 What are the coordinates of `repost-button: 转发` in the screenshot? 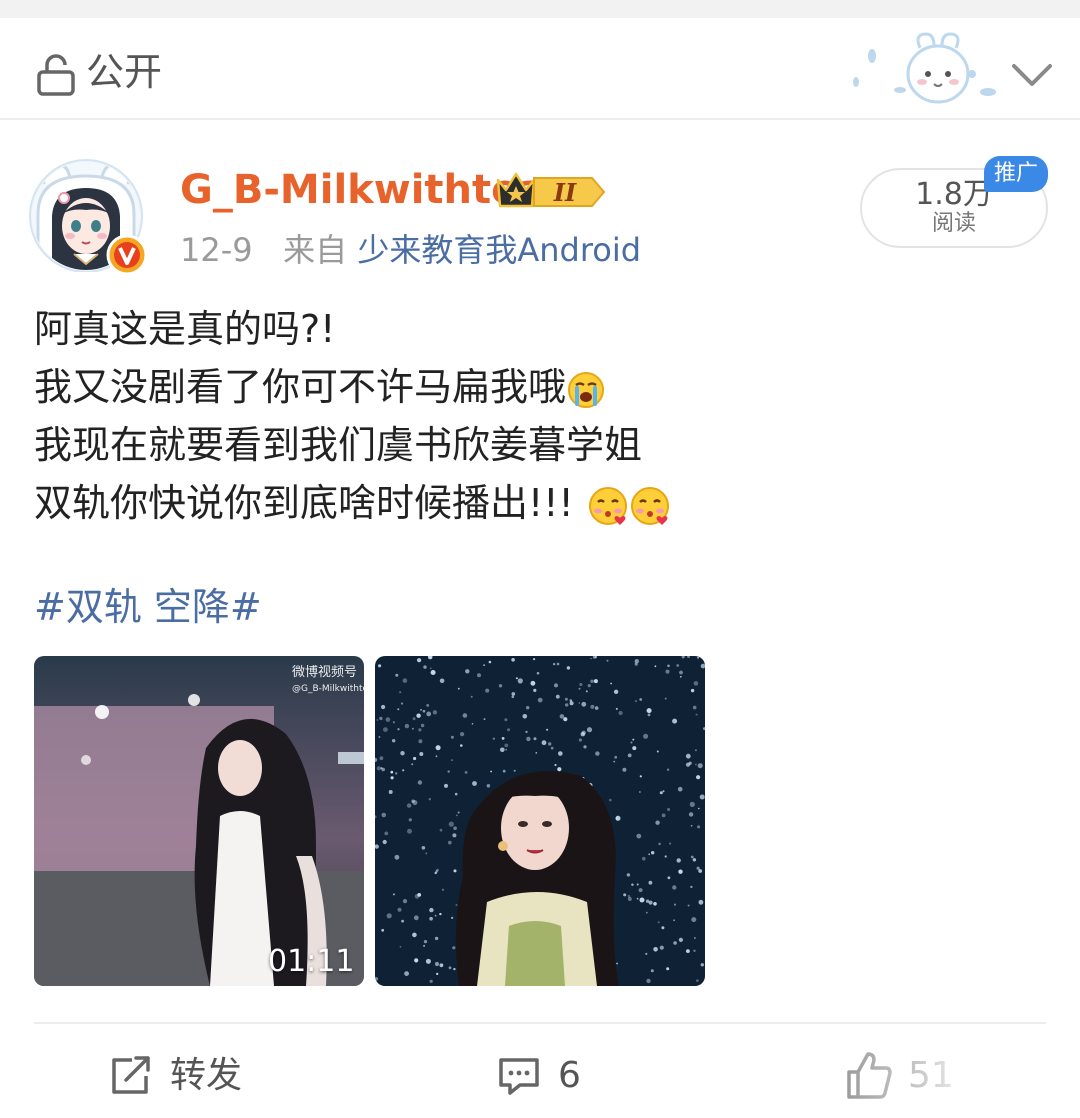 It's located at (190, 1076).